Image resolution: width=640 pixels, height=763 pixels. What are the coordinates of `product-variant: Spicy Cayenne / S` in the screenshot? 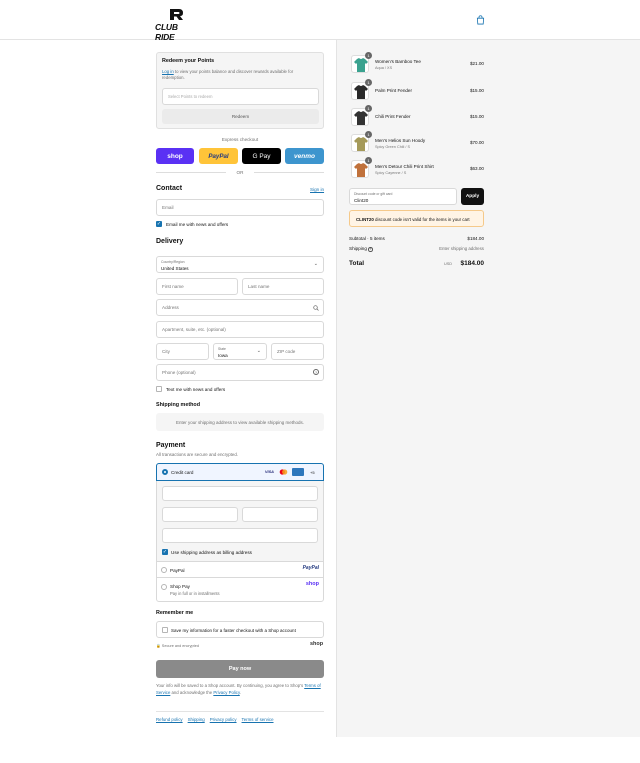 It's located at (391, 173).